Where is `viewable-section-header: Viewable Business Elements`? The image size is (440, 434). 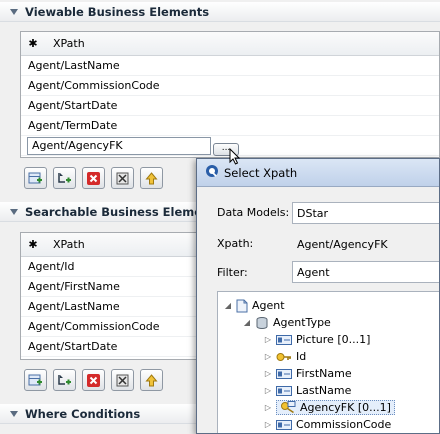
viewable-section-header: Viewable Business Elements is located at coordinates (220, 12).